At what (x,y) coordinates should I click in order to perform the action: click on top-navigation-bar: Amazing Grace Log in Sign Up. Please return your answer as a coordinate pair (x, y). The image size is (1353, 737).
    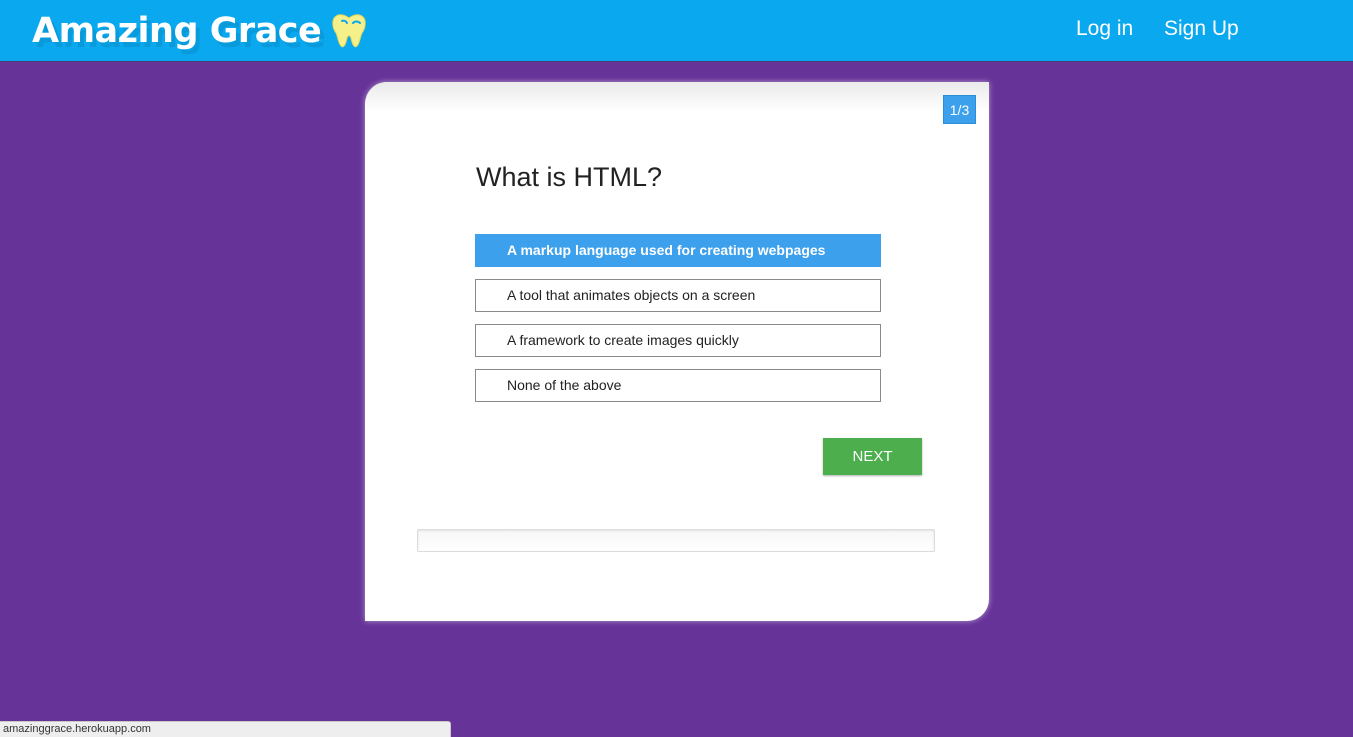
    Looking at the image, I should click on (676, 31).